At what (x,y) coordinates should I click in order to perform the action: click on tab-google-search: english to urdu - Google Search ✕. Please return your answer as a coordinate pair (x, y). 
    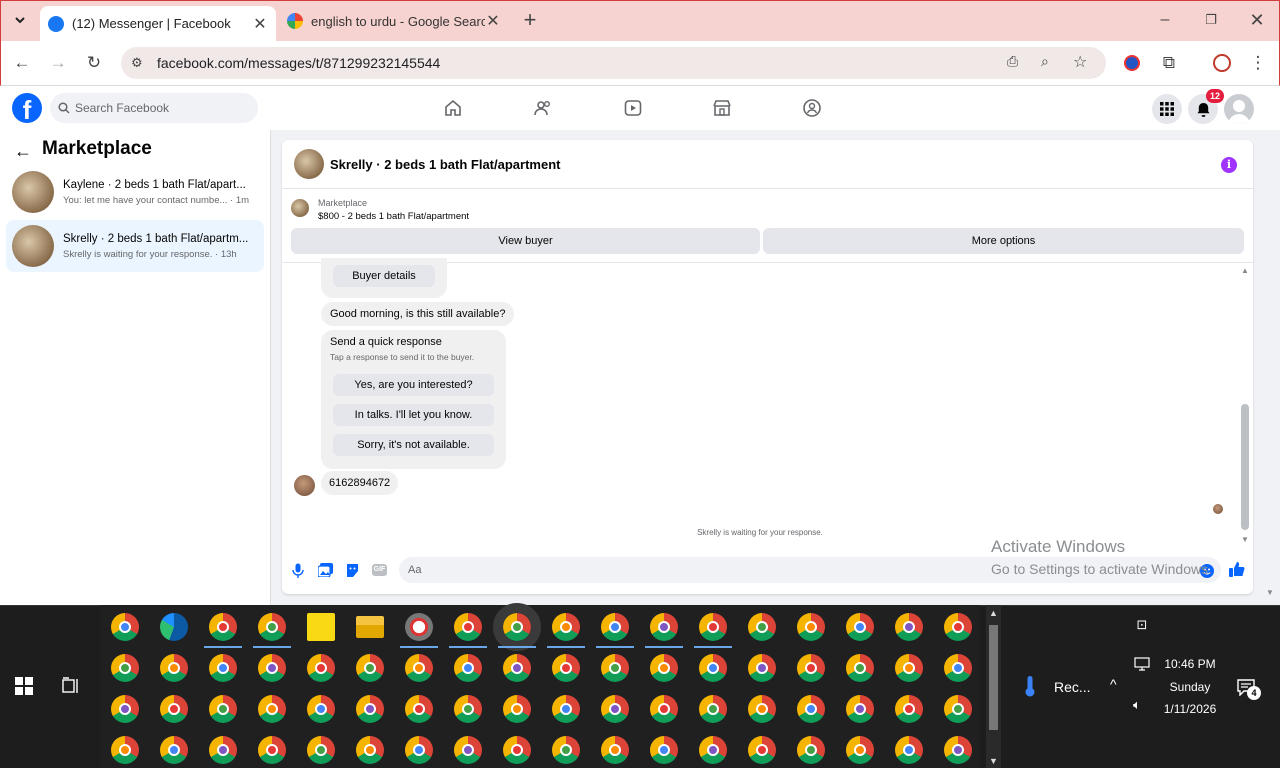
    Looking at the image, I should click on (394, 21).